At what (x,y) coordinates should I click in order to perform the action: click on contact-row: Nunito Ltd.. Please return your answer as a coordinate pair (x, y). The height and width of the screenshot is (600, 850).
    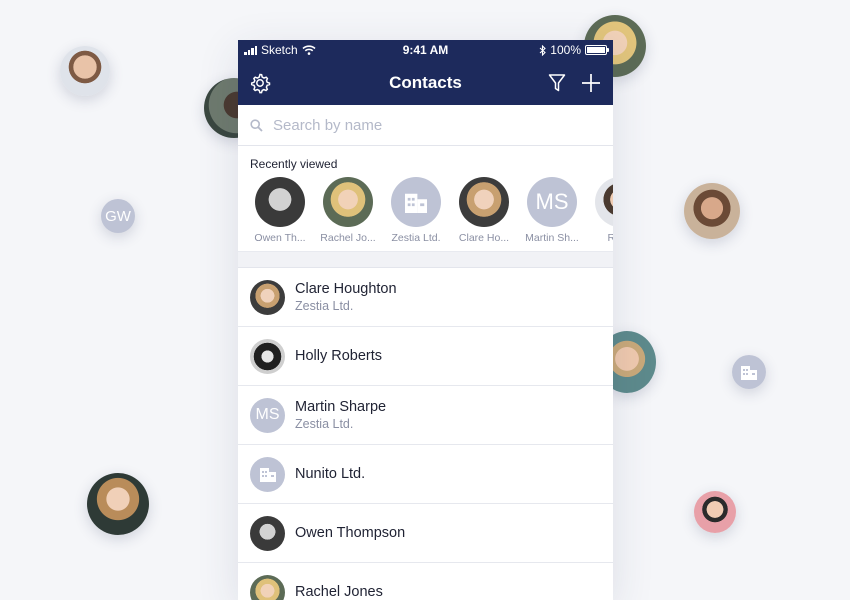
    Looking at the image, I should click on (425, 474).